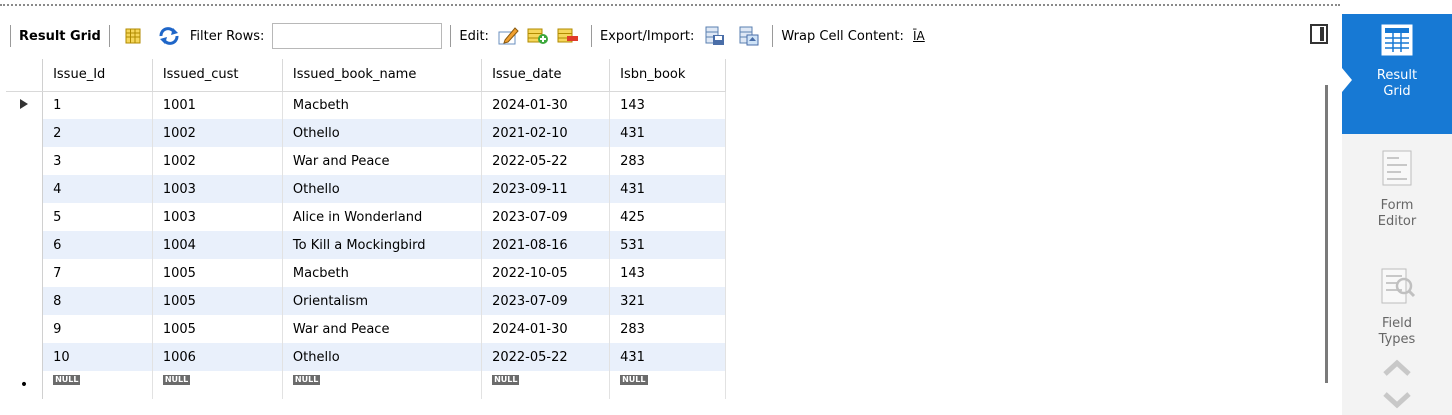  I want to click on column-header-issue-date: Issue_date, so click(546, 75).